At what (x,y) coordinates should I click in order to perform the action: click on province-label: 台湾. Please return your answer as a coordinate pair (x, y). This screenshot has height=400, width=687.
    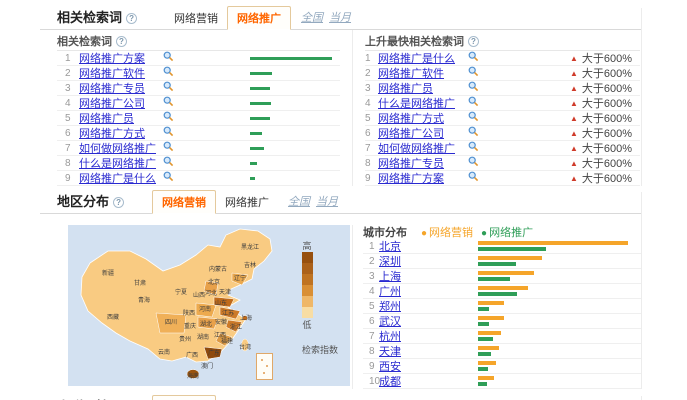
    Looking at the image, I should click on (245, 347).